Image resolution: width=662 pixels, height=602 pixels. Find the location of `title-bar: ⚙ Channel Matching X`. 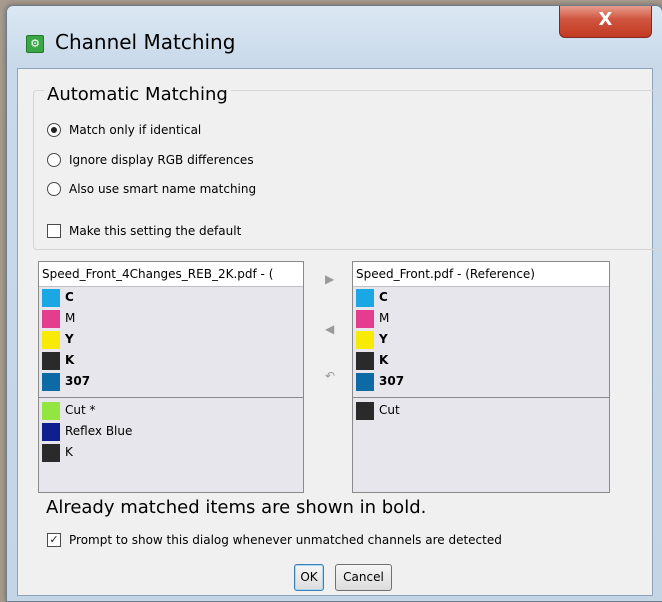

title-bar: ⚙ Channel Matching X is located at coordinates (334, 36).